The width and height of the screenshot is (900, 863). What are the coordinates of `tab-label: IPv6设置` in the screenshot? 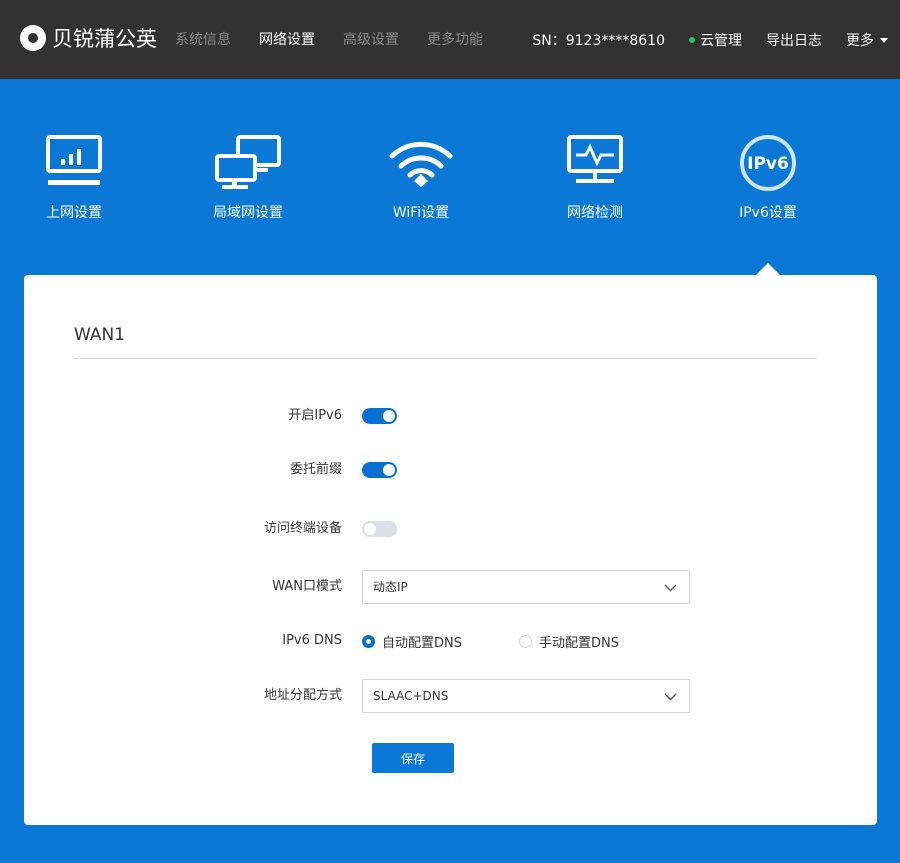 It's located at (768, 213).